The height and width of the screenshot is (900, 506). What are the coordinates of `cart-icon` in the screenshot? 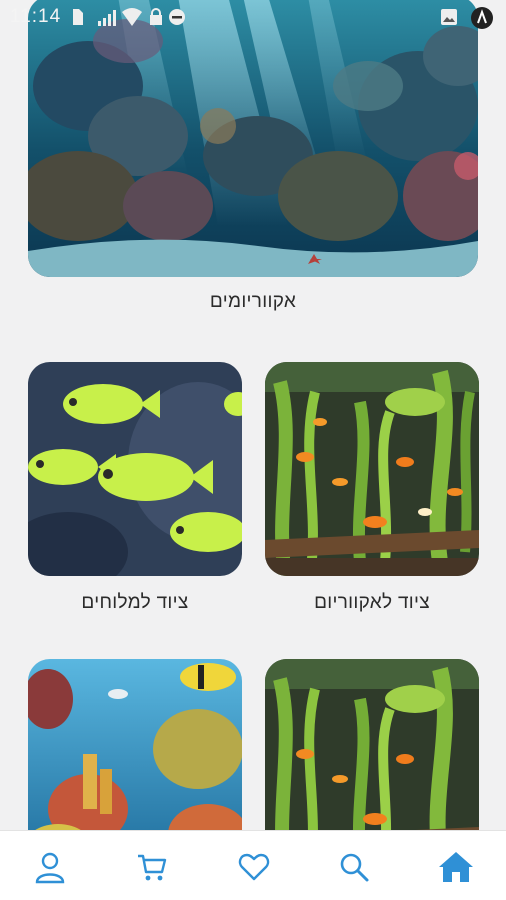 It's located at (152, 867).